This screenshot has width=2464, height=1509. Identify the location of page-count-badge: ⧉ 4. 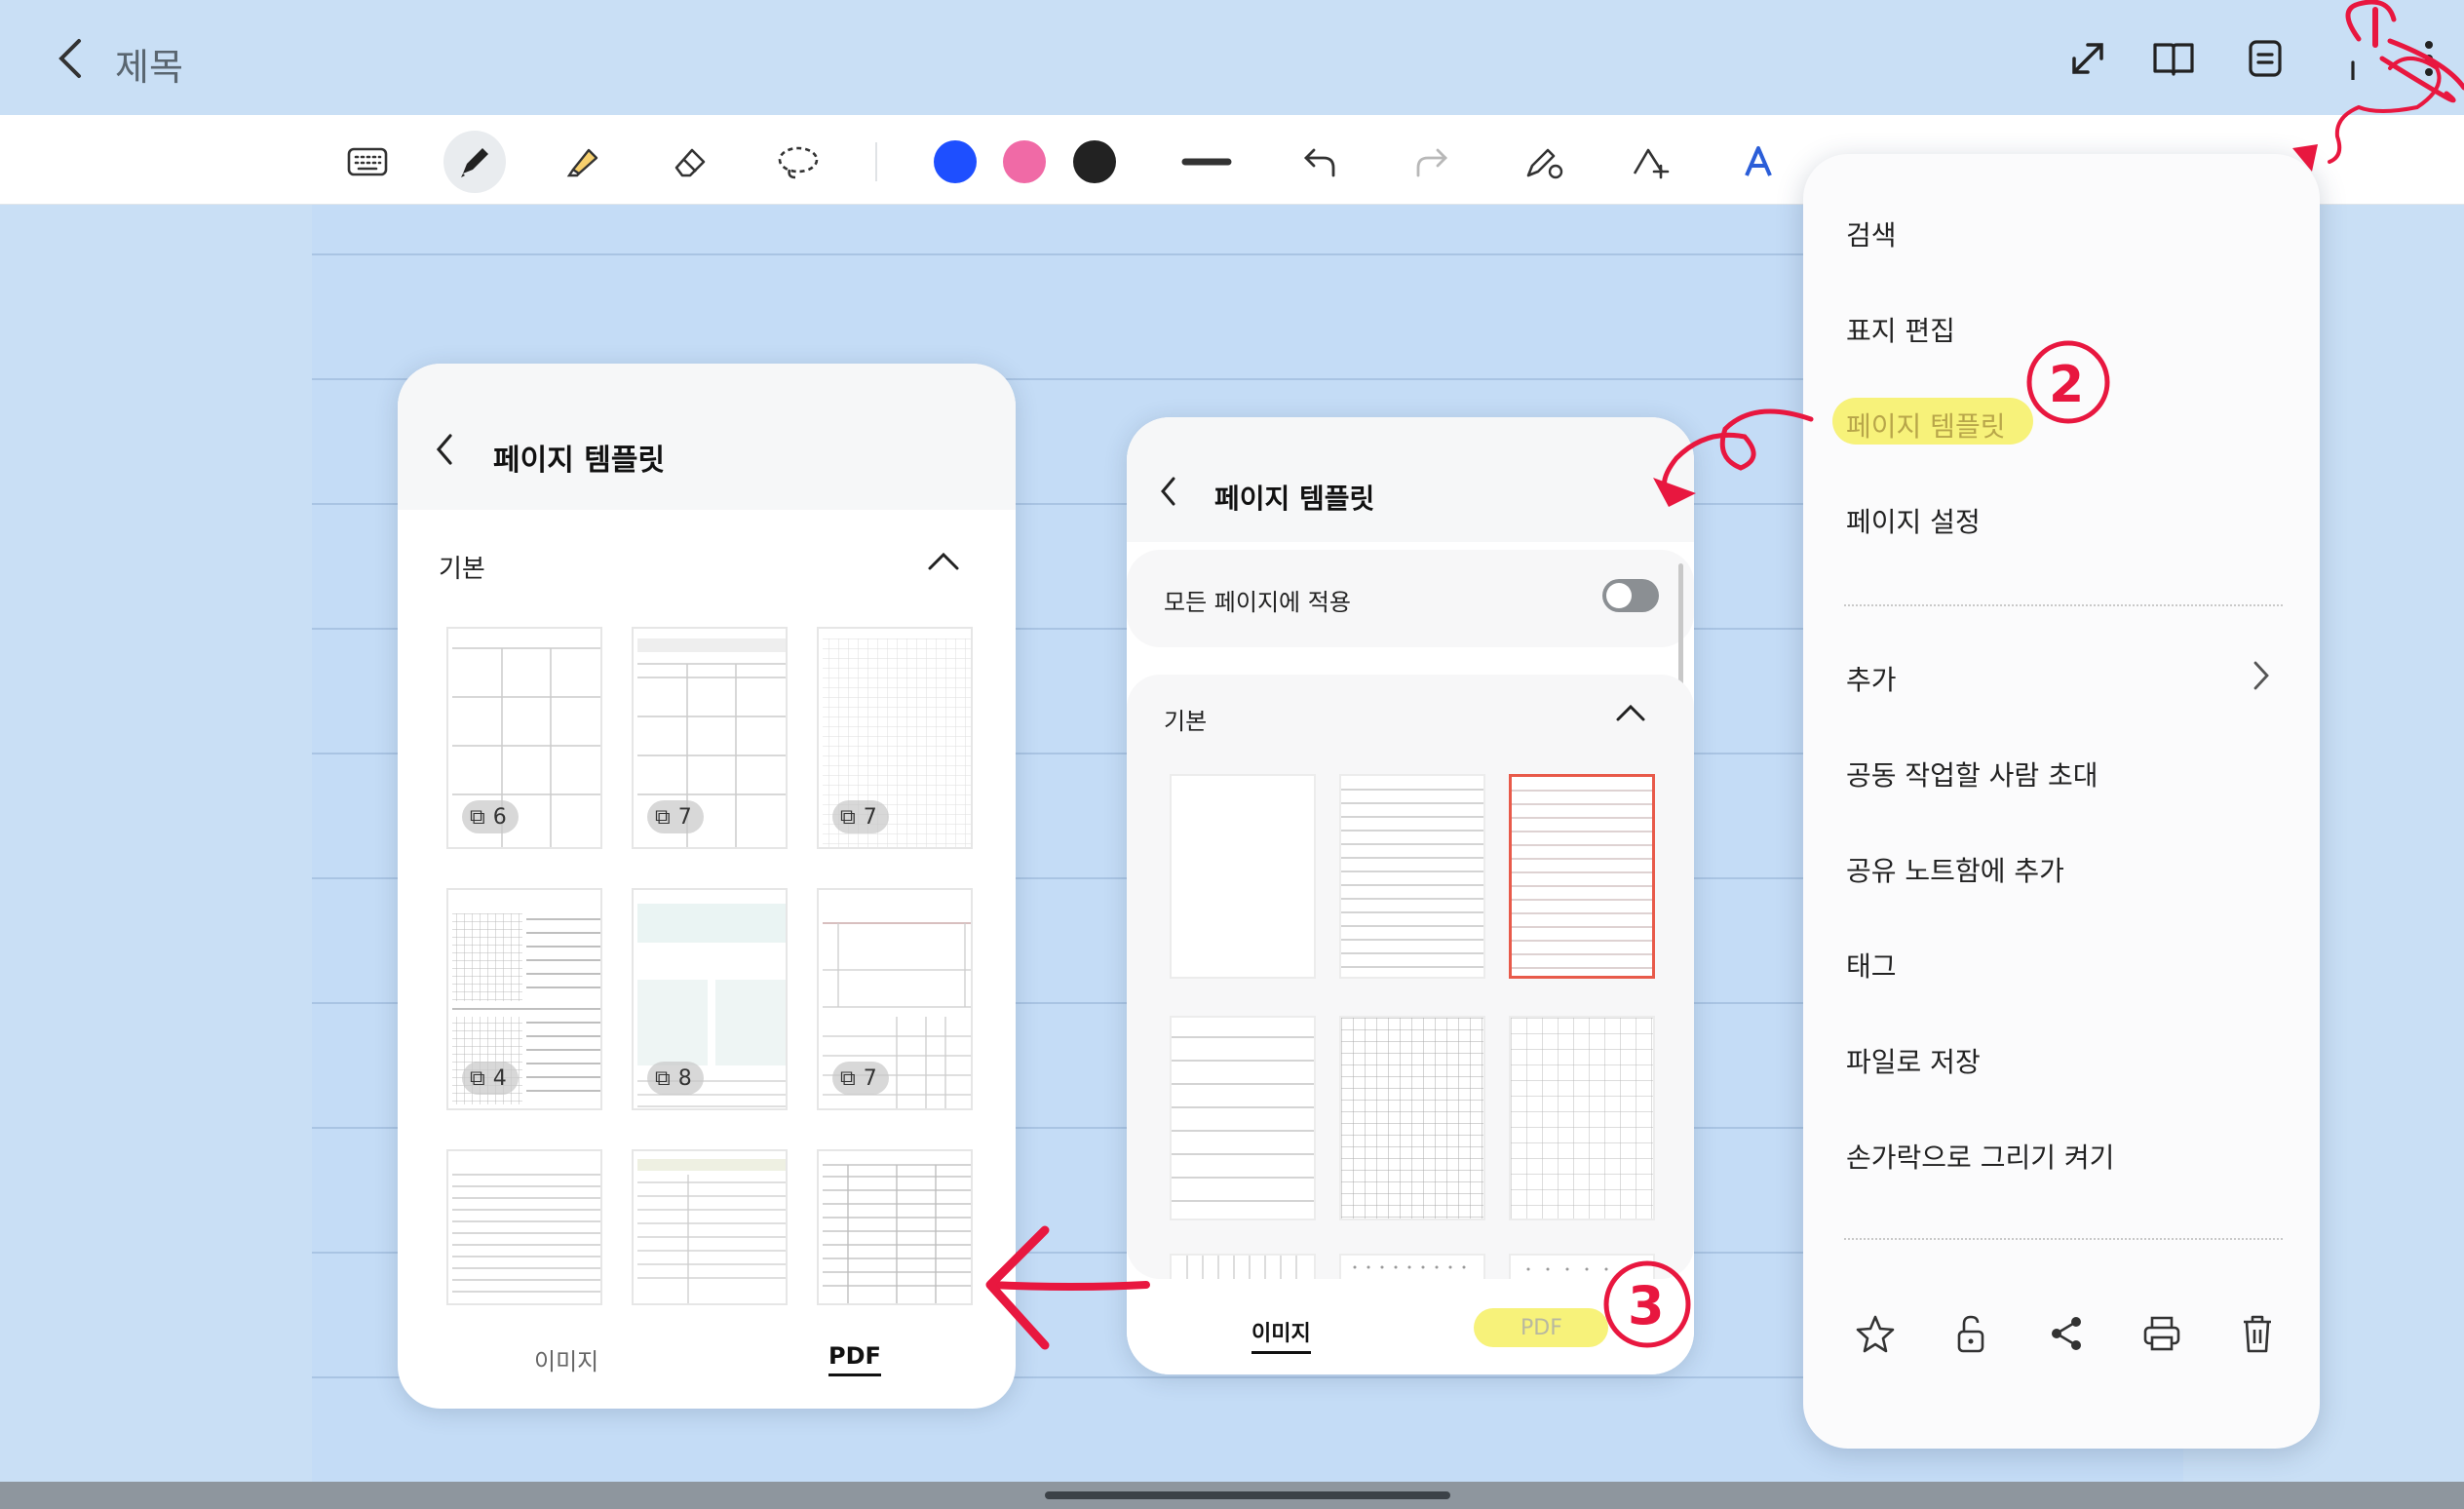
(490, 1078).